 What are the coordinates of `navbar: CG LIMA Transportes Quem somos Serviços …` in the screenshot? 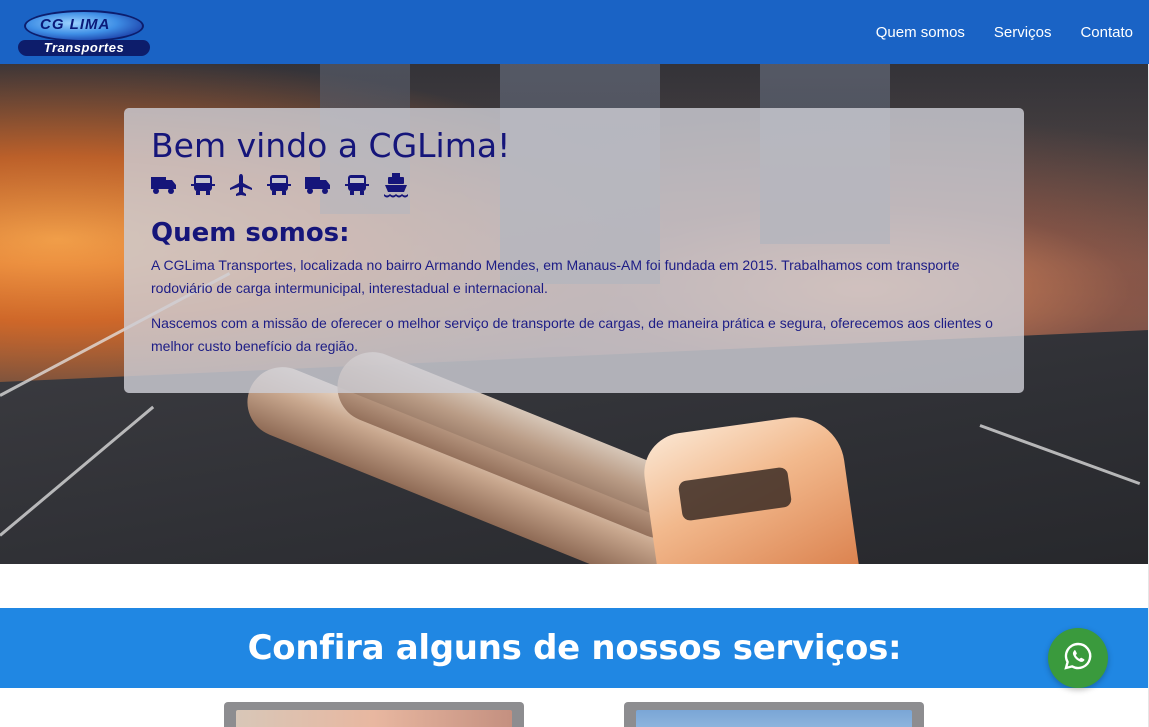 It's located at (574, 32).